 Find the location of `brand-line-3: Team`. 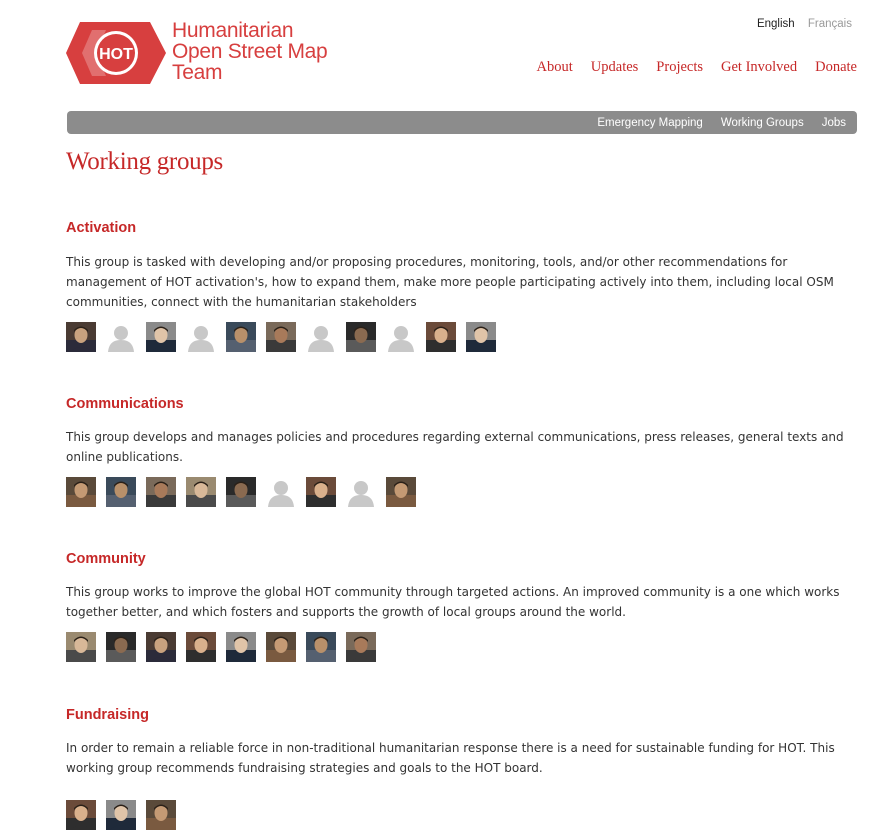

brand-line-3: Team is located at coordinates (197, 72).